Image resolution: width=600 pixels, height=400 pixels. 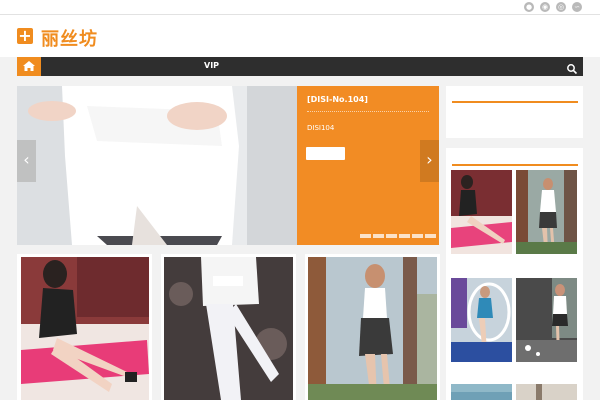 What do you see at coordinates (337, 99) in the screenshot?
I see `slide-title: [DISI-No.104]` at bounding box center [337, 99].